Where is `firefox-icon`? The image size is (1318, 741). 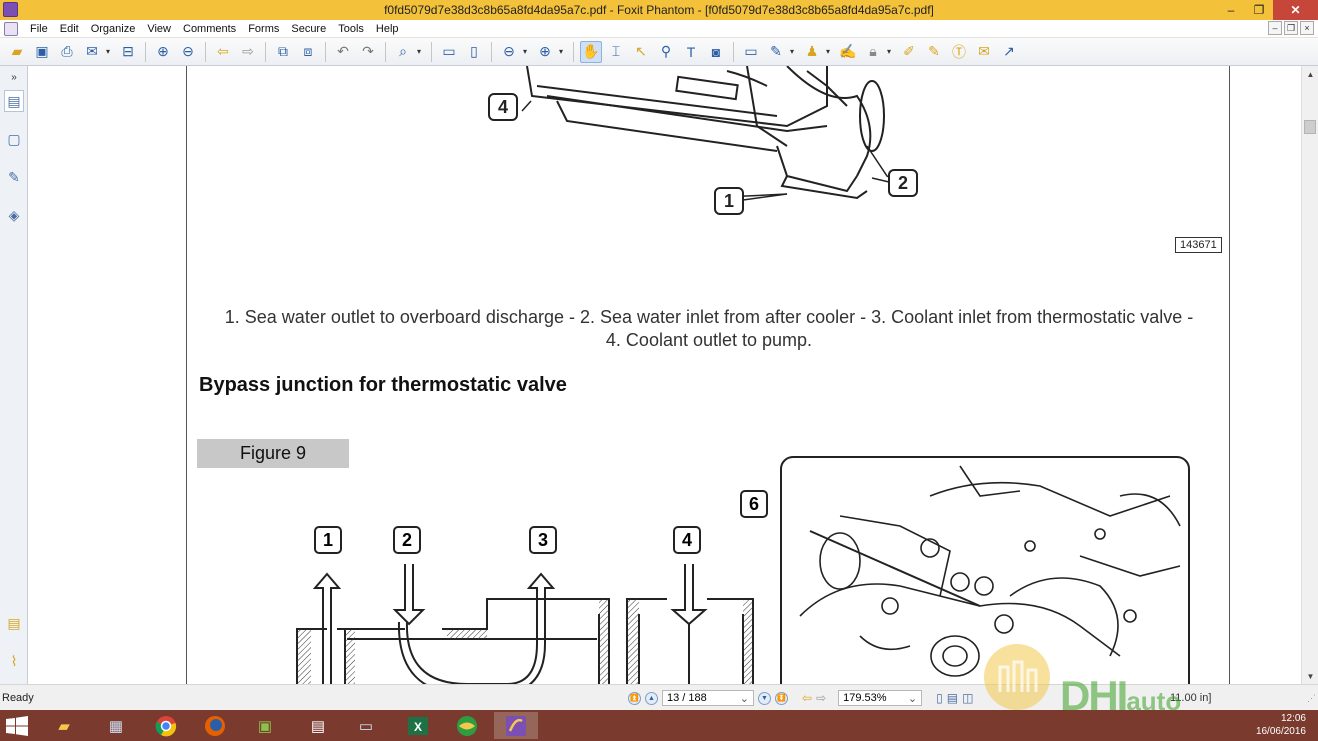 firefox-icon is located at coordinates (215, 725).